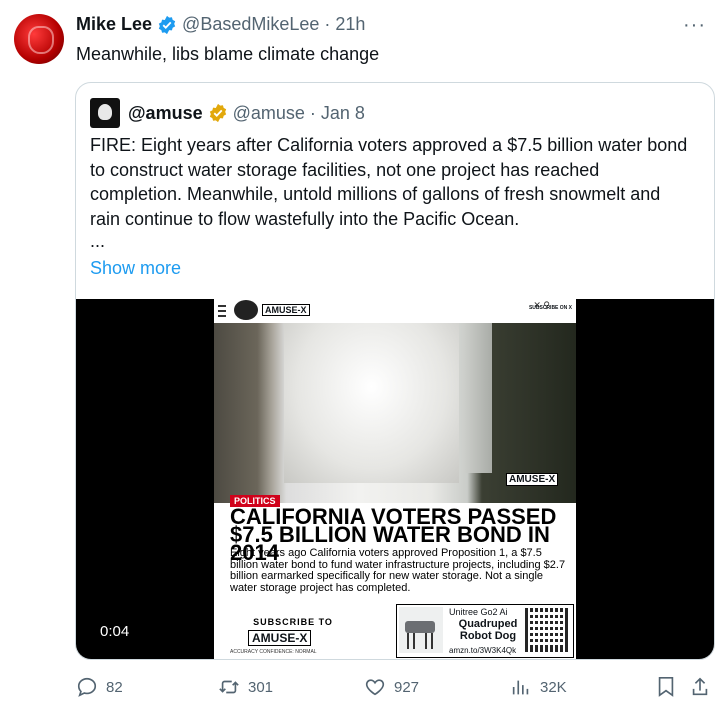 This screenshot has height=714, width=720. What do you see at coordinates (488, 630) in the screenshot?
I see `ad-title: Quadruped Robot Dog` at bounding box center [488, 630].